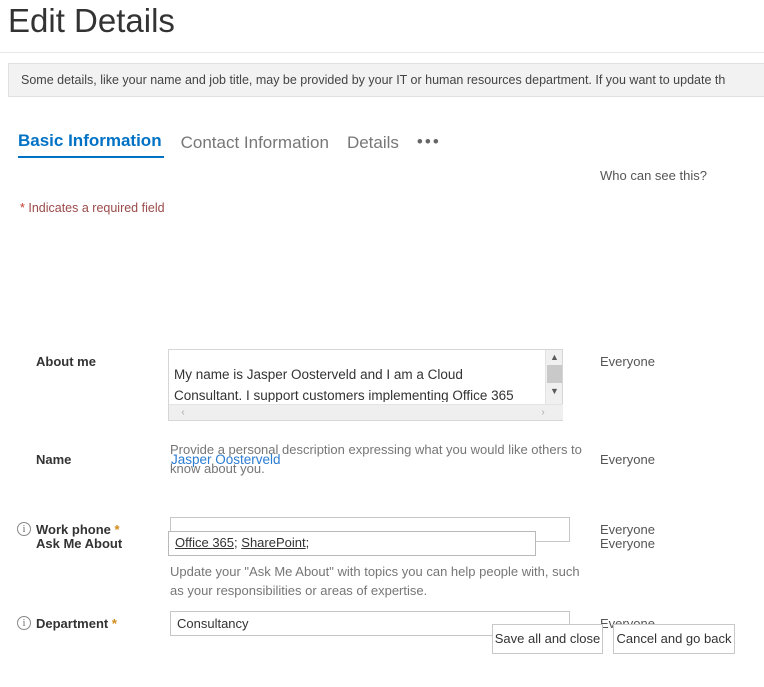 This screenshot has width=764, height=687. What do you see at coordinates (366, 412) in the screenshot?
I see `about-me-horizontal-scrollbar: ‹ ›` at bounding box center [366, 412].